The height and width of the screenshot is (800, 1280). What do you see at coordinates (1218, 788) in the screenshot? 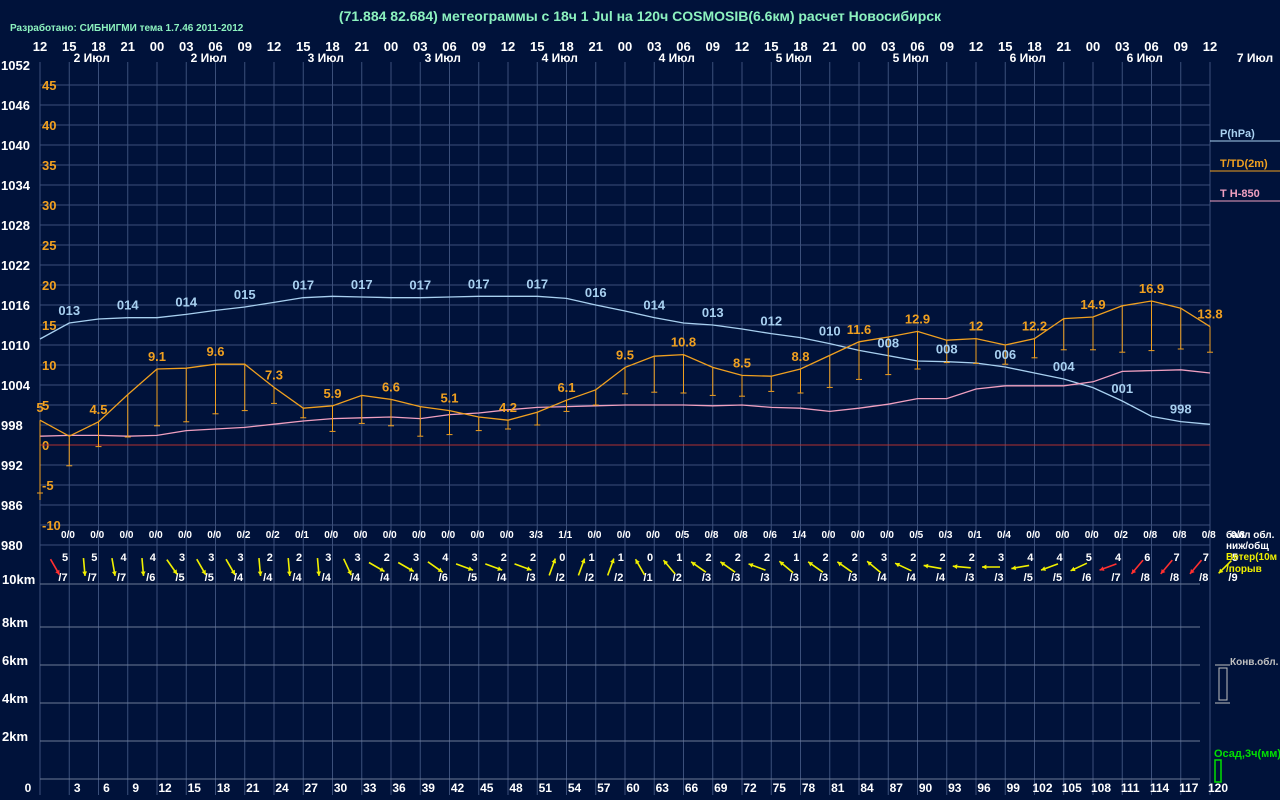
I see `forecast-hour-label: 120` at bounding box center [1218, 788].